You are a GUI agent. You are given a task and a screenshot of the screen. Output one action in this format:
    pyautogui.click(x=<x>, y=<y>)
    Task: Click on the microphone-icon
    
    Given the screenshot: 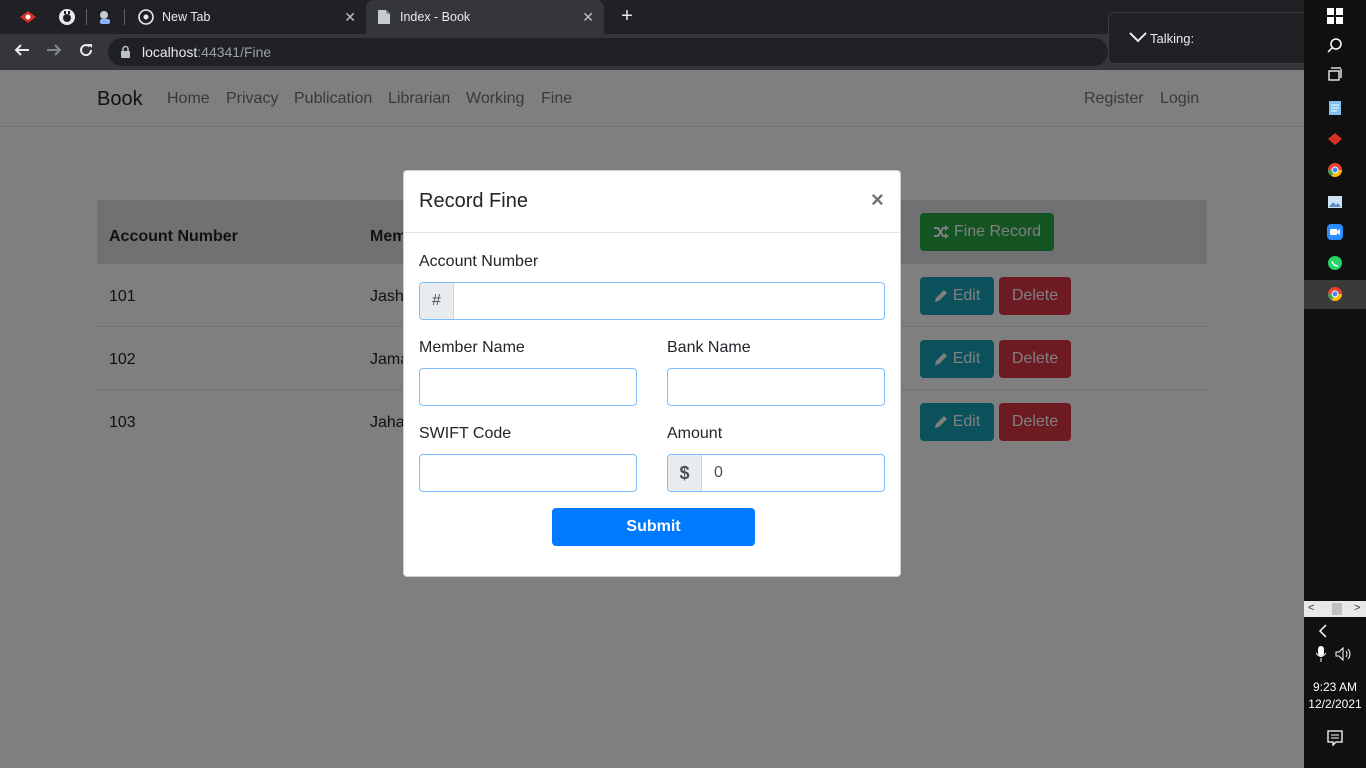 What is the action you would take?
    pyautogui.click(x=1321, y=654)
    